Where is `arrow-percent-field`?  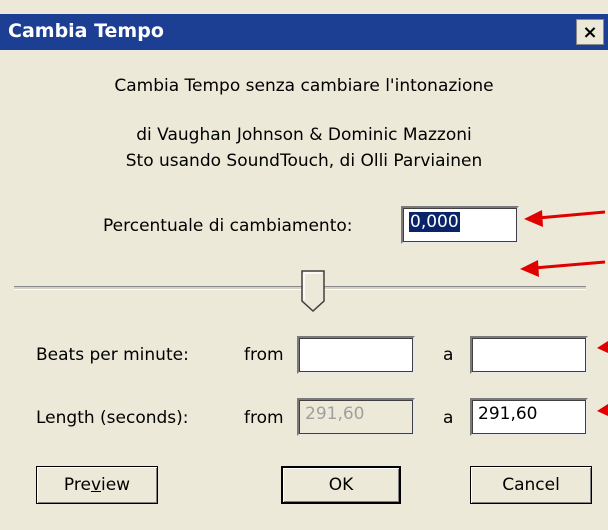
arrow-percent-field is located at coordinates (571, 215).